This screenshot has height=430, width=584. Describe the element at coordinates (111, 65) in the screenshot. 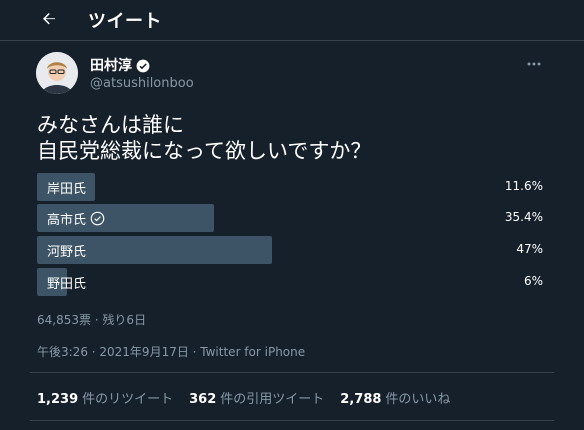

I see `author-name: 田村淳` at that location.